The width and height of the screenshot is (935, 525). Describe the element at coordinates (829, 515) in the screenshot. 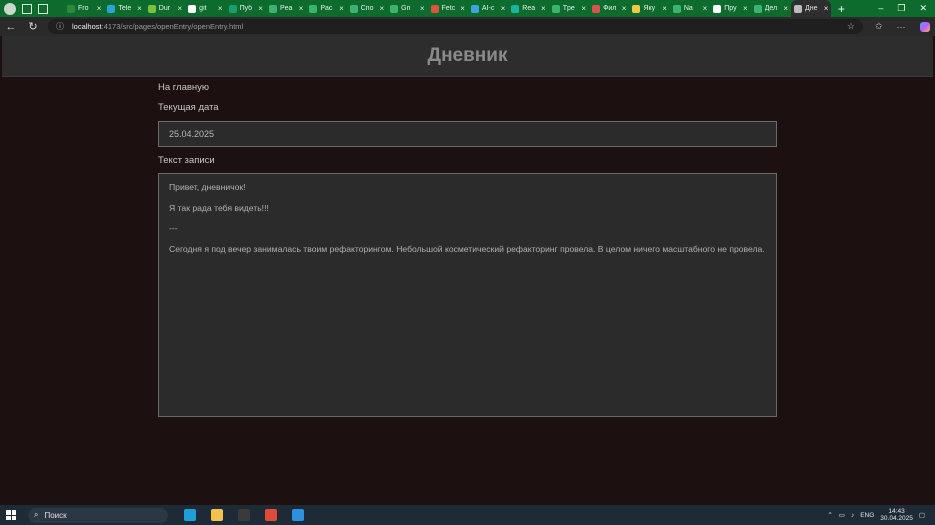

I see `chevron-up-icon: ⌃` at that location.